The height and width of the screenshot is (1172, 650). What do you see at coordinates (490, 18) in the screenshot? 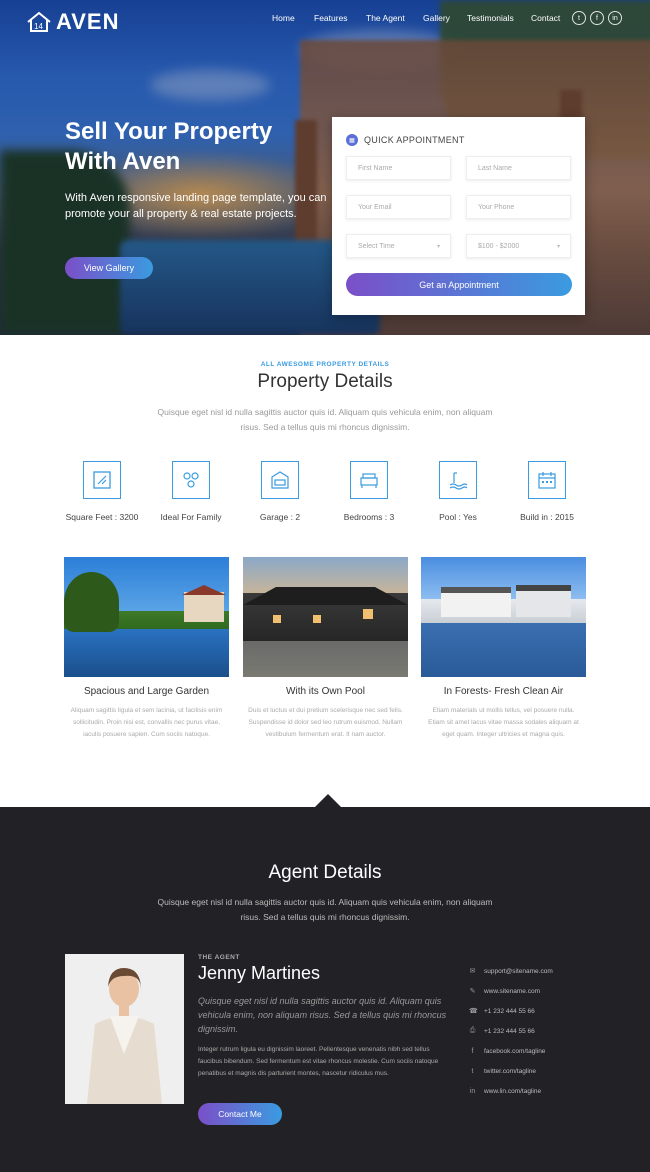
I see `nav-testimonials: Testimonials` at bounding box center [490, 18].